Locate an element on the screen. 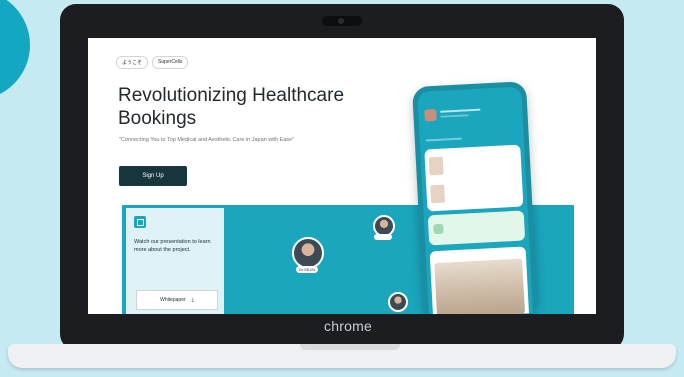 Image resolution: width=684 pixels, height=377 pixels. decorative-blob is located at coordinates (15, 50).